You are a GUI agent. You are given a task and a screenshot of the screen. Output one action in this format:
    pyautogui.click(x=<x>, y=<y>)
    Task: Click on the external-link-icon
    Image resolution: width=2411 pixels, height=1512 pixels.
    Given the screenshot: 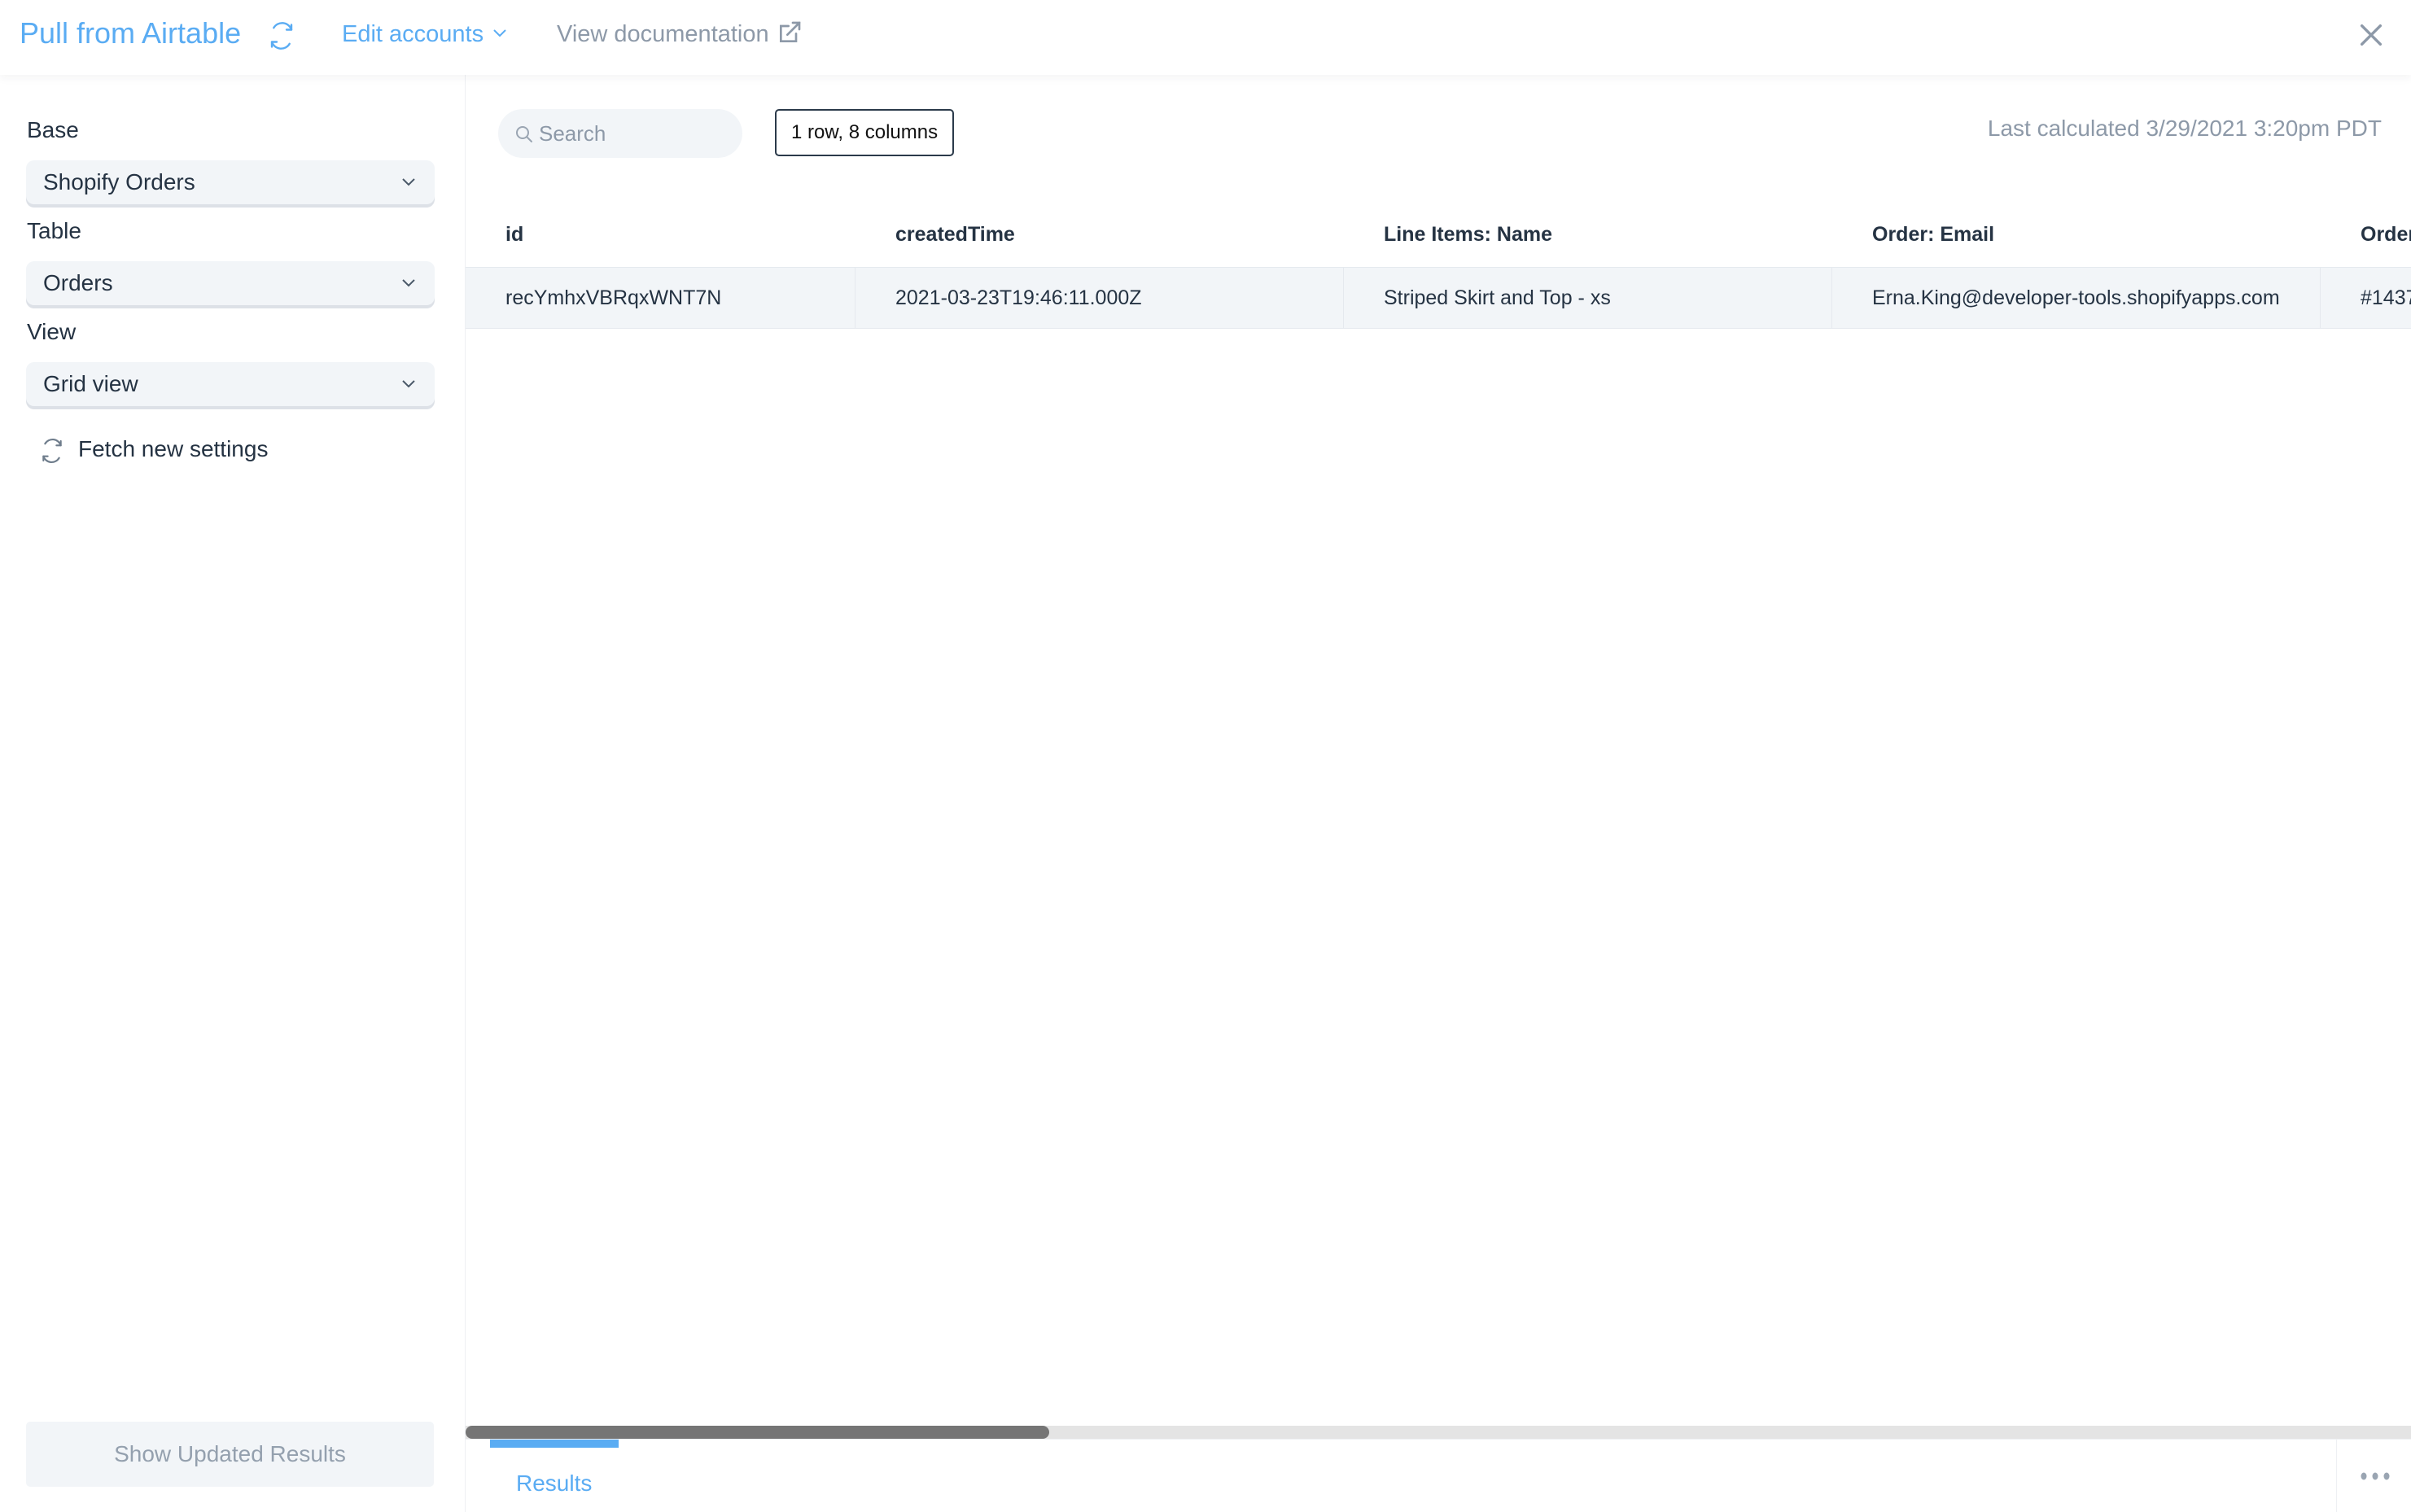 What is the action you would take?
    pyautogui.click(x=790, y=33)
    